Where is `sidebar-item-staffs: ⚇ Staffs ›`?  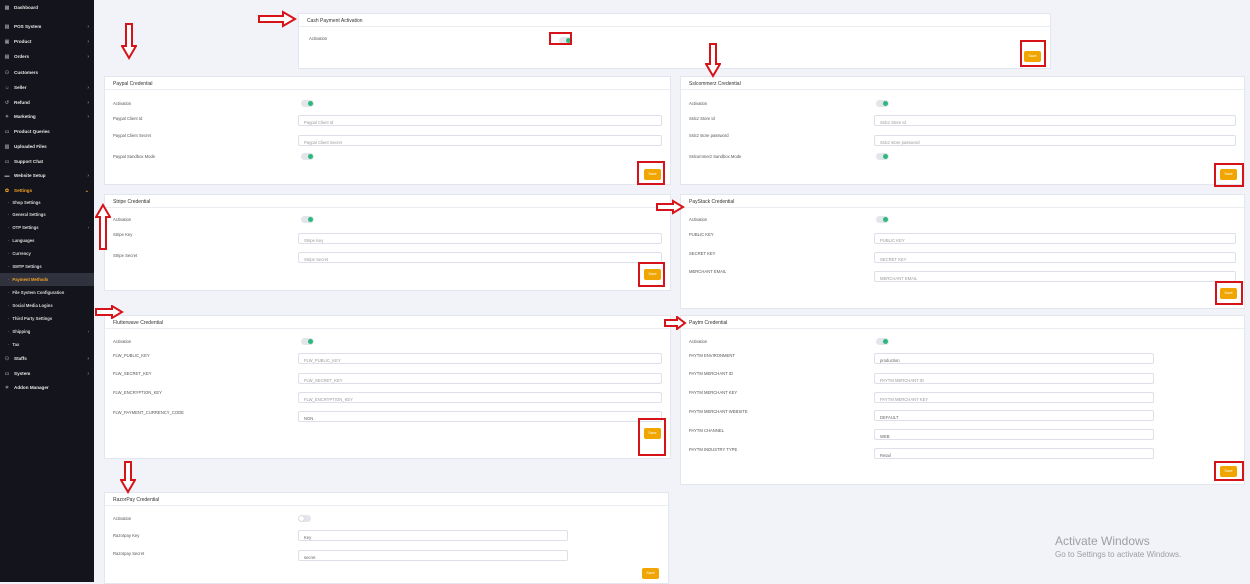
sidebar-item-staffs: ⚇ Staffs › is located at coordinates (47, 358).